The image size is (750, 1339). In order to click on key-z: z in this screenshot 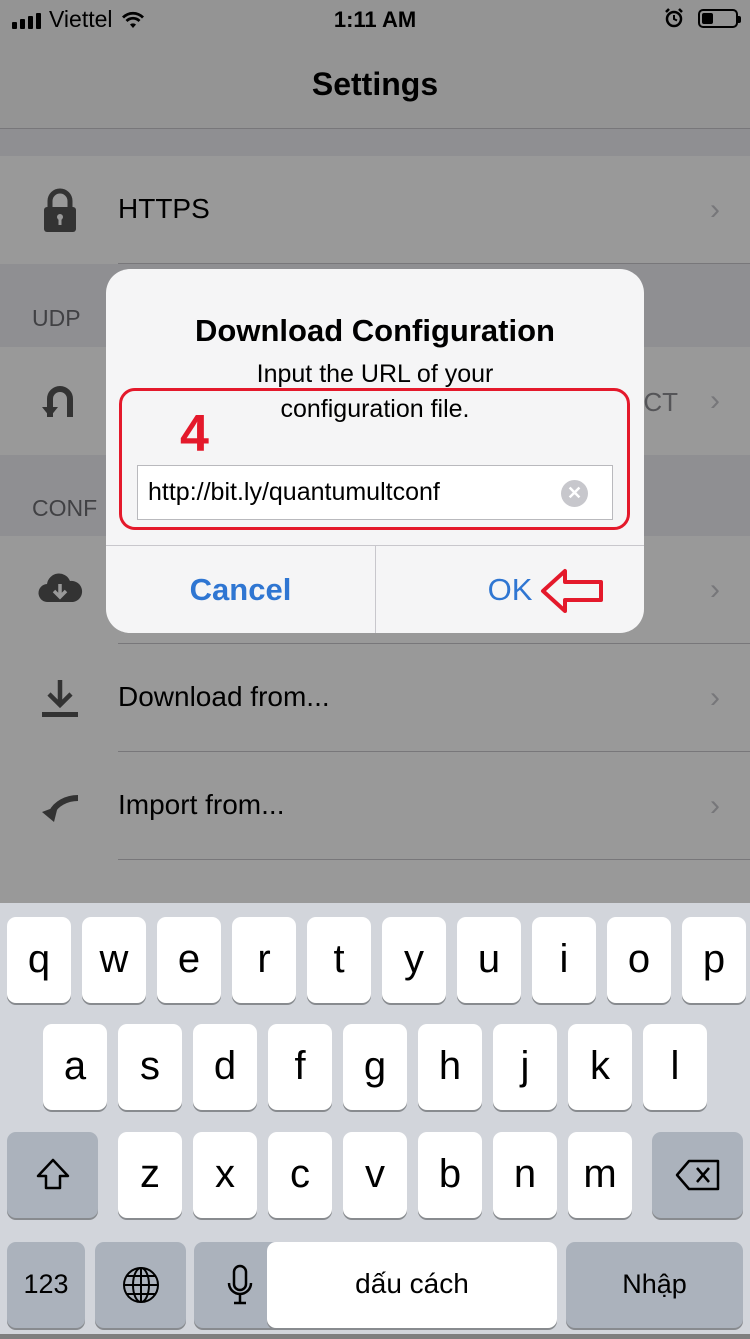, I will do `click(150, 1175)`.